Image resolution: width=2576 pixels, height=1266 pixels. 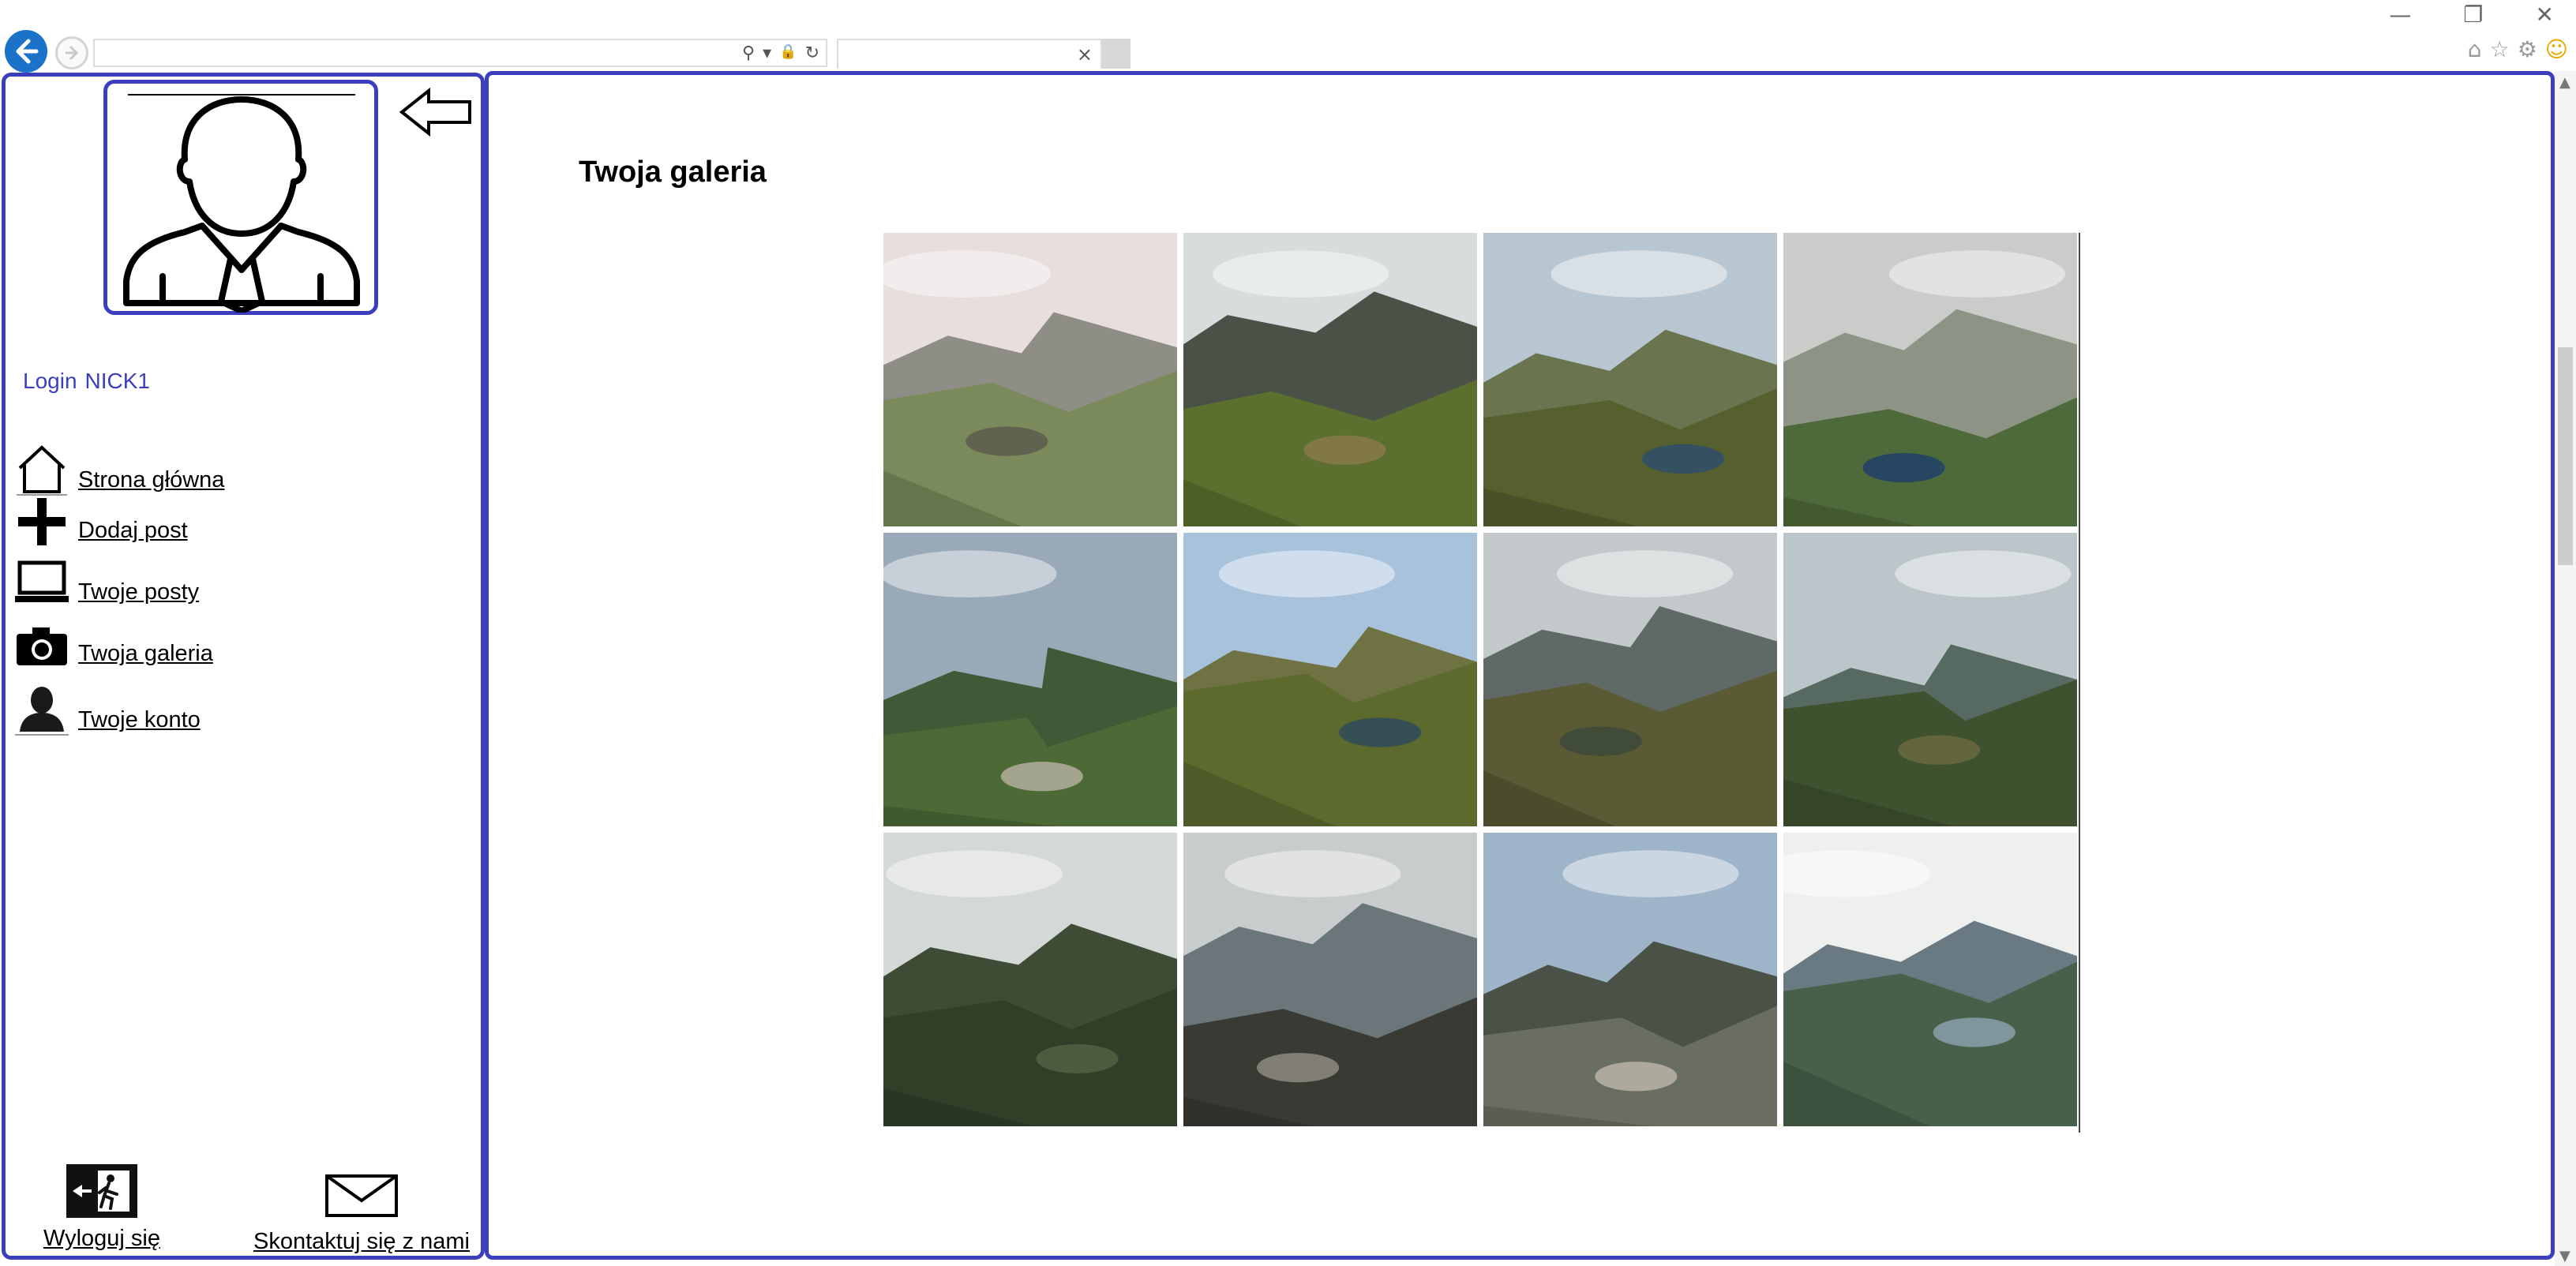 I want to click on exit-icon, so click(x=101, y=1191).